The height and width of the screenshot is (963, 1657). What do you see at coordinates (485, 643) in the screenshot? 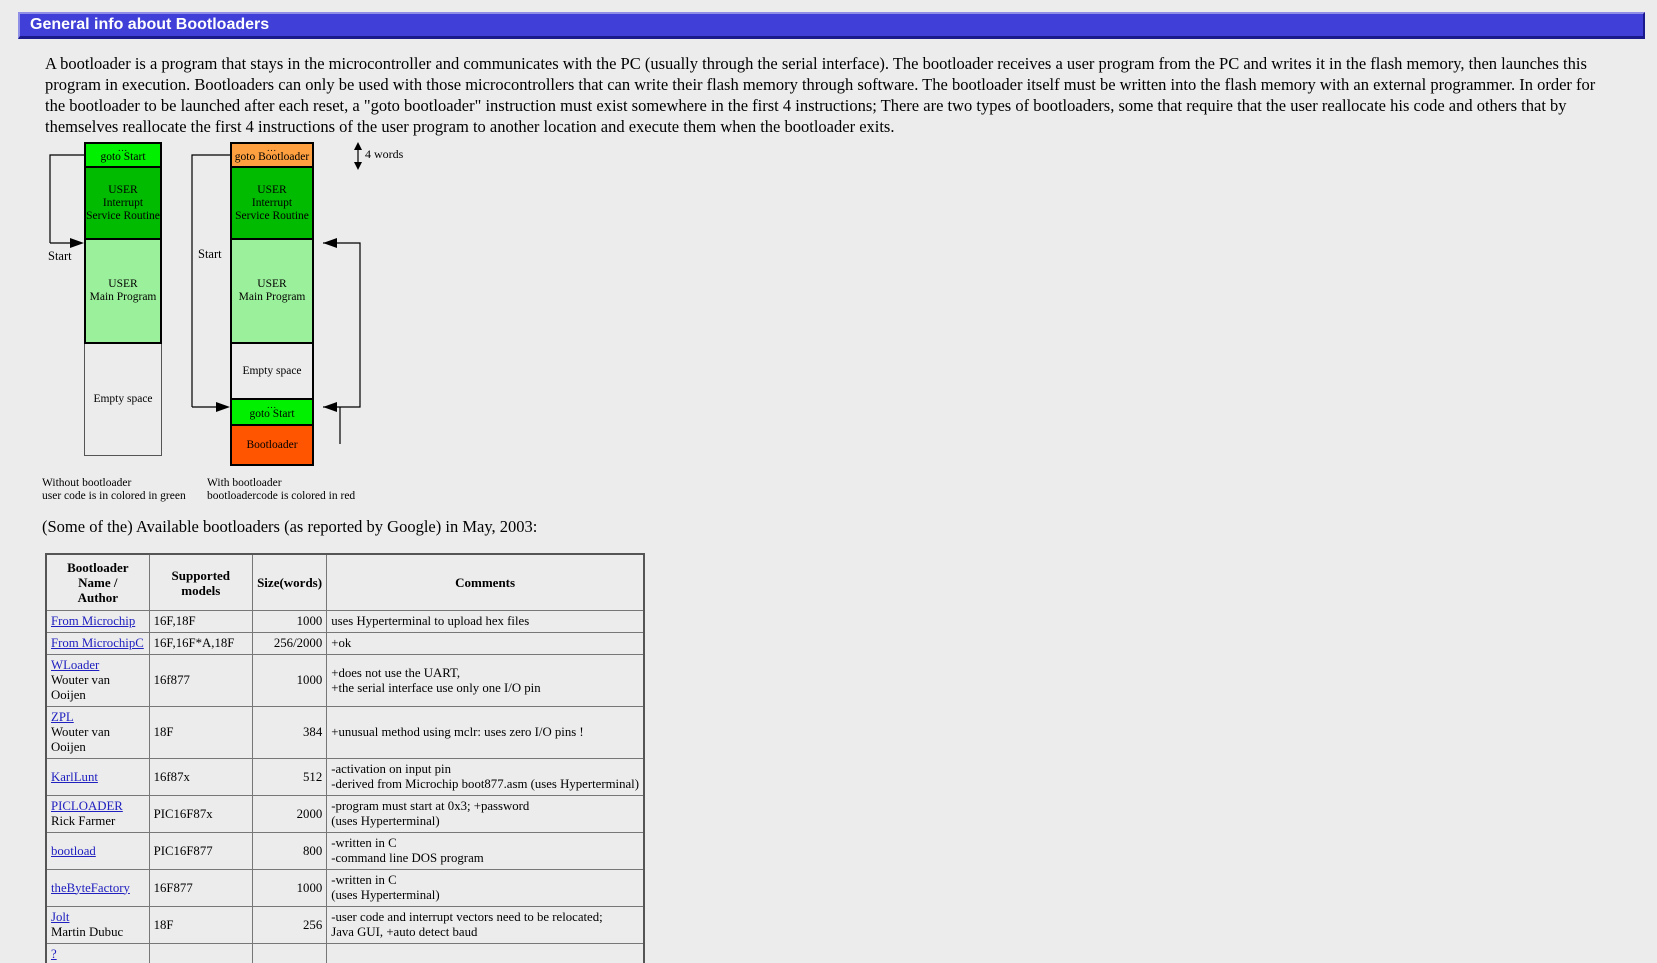
I see `cell-comments: +ok` at bounding box center [485, 643].